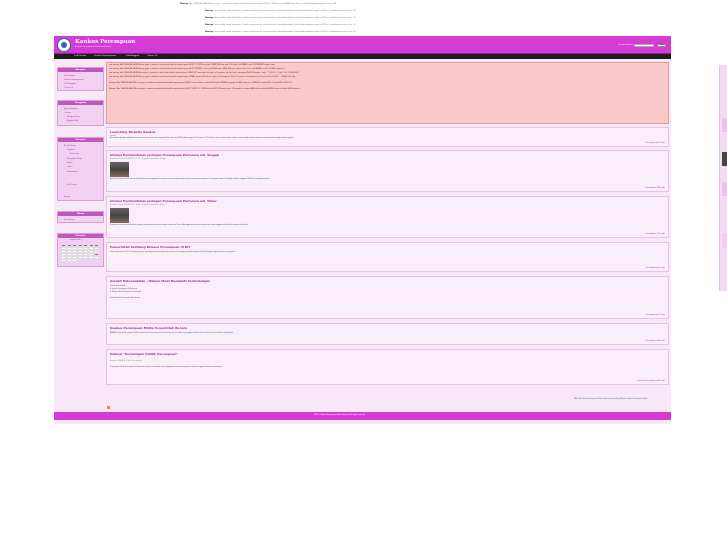 Image resolution: width=727 pixels, height=545 pixels. Describe the element at coordinates (105, 56) in the screenshot. I see `nav-item-struktur: Struktur Kepengurusan` at that location.